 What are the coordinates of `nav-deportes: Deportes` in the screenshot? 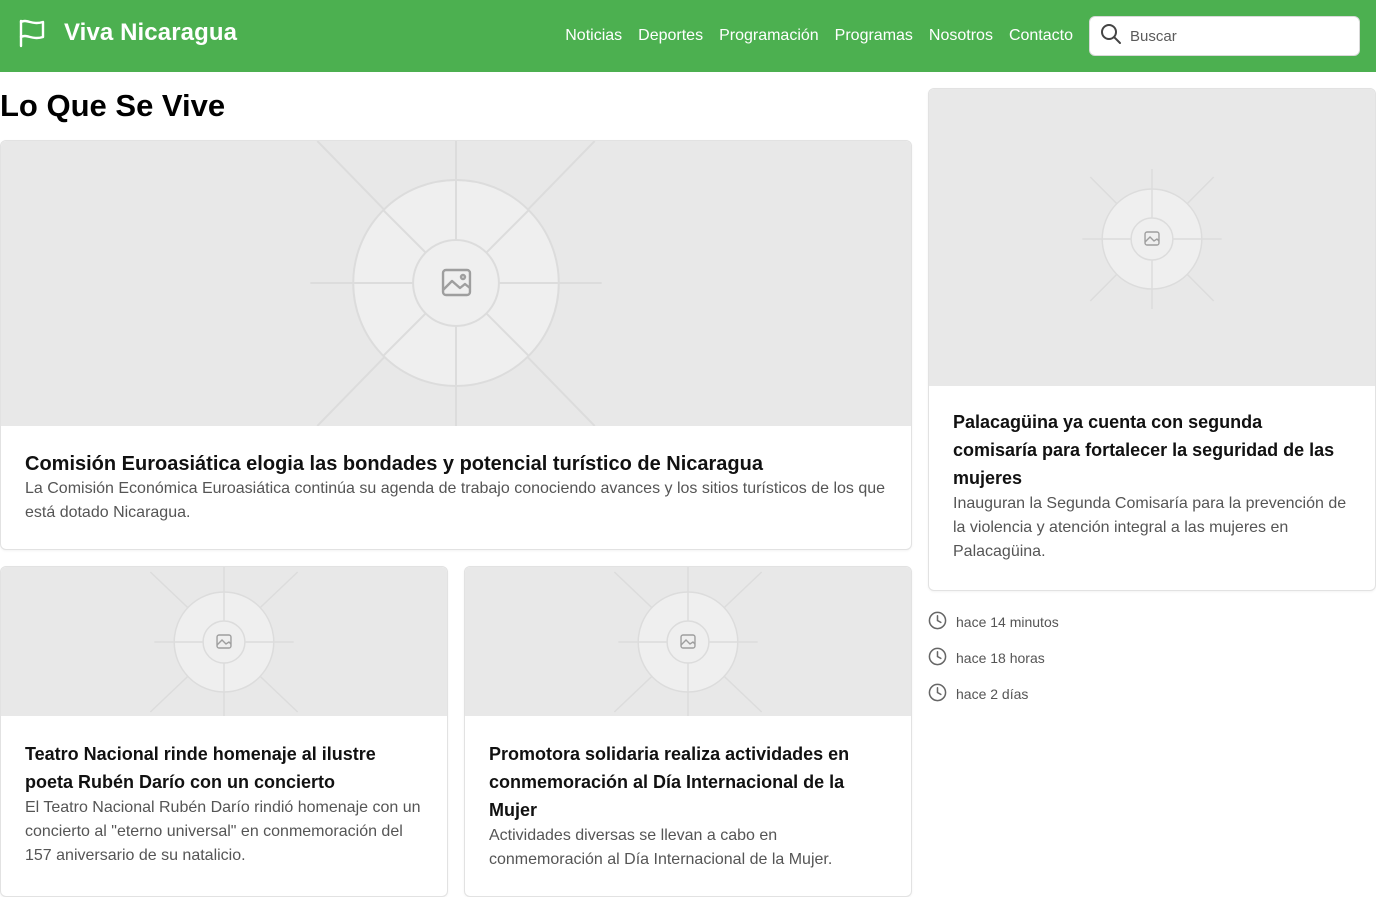 It's located at (670, 36).